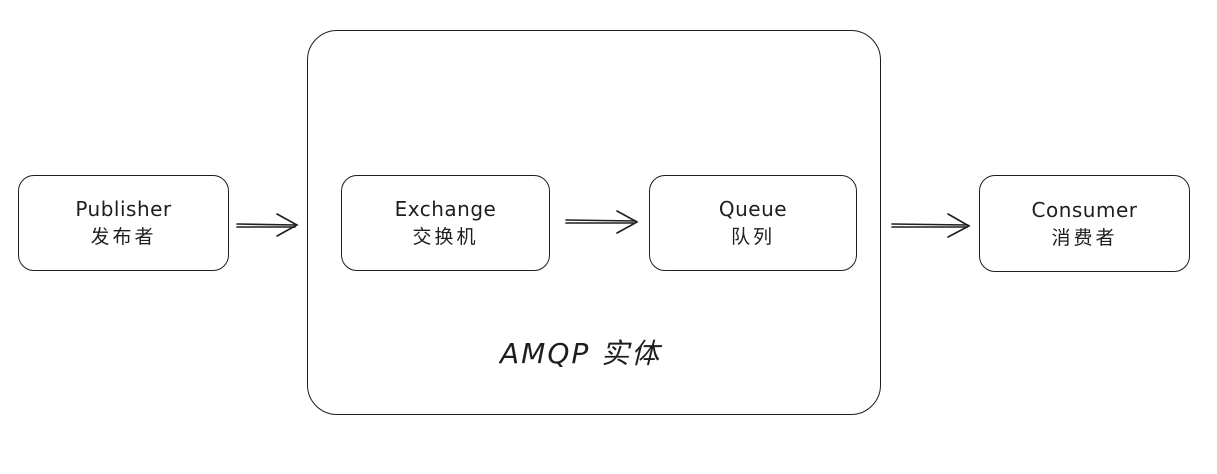  Describe the element at coordinates (931, 225) in the screenshot. I see `arrow-queue-to-consumer` at that location.